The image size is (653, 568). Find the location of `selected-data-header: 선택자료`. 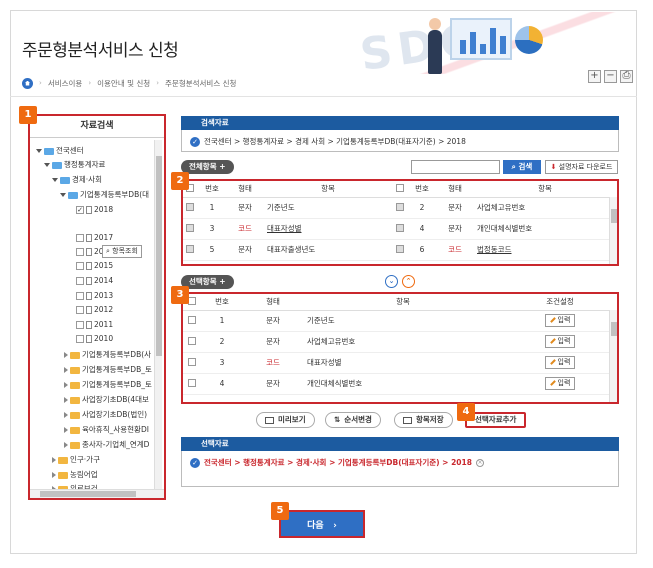

selected-data-header: 선택자료 is located at coordinates (400, 444).